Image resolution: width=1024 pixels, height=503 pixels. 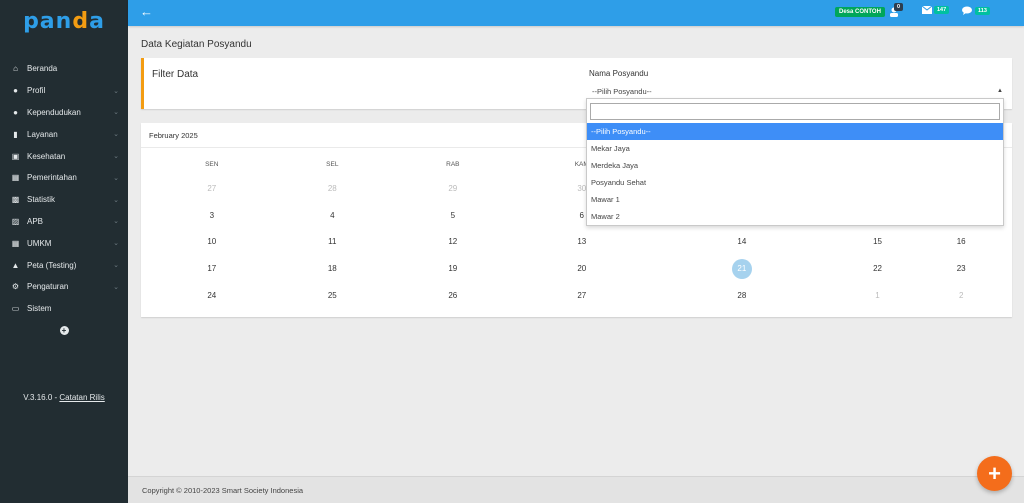 I want to click on sidebar-item-profil: ● Profil ⌄, so click(x=64, y=91).